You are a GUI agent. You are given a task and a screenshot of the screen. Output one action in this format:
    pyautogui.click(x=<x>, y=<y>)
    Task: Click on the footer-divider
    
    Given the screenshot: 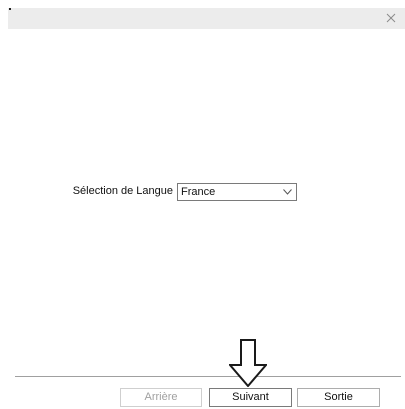 What is the action you would take?
    pyautogui.click(x=208, y=376)
    